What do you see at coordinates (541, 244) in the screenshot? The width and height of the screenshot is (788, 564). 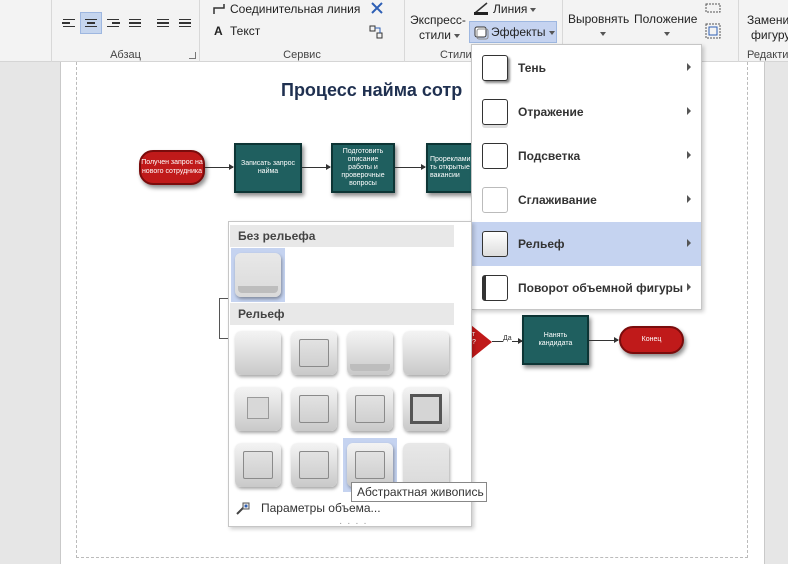 I see `effects-menu-bevel-label: Рельеф` at bounding box center [541, 244].